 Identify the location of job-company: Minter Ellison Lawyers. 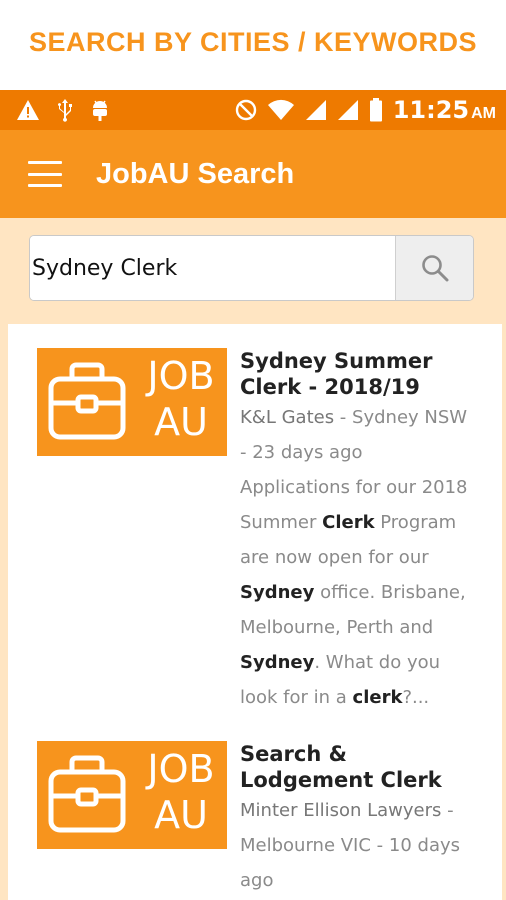
(341, 810).